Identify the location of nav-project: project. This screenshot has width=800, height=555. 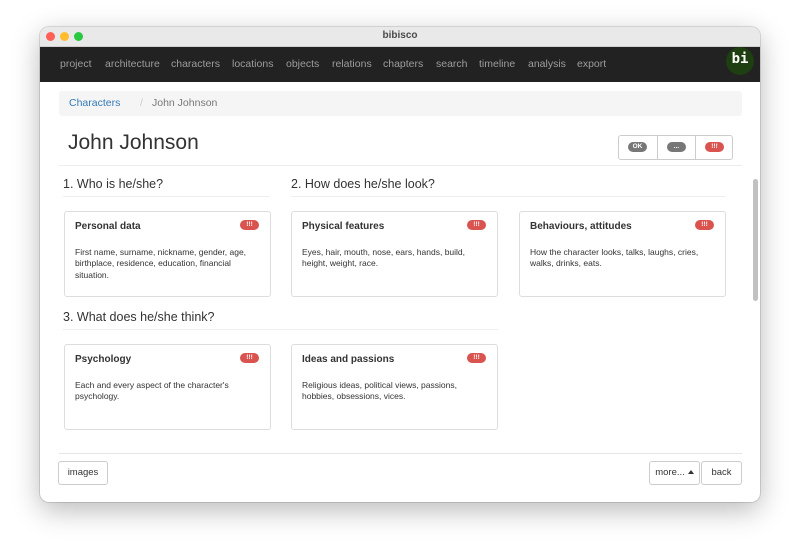
(76, 64).